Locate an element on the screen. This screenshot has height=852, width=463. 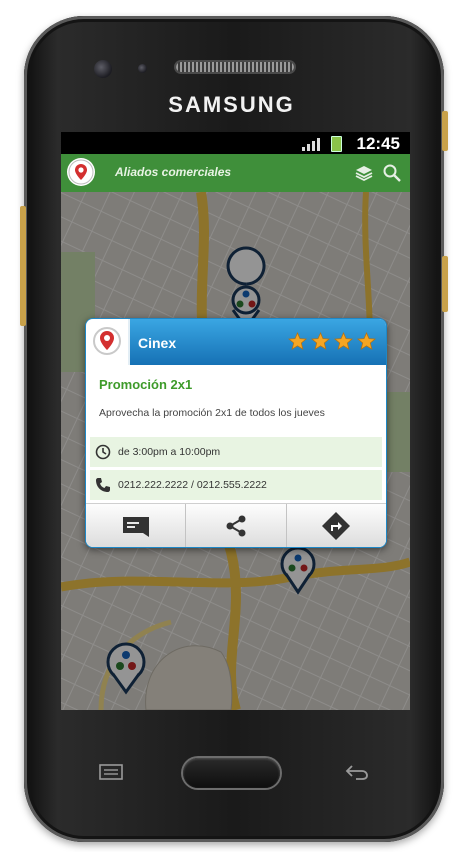
schedule-row: de 3:00pm a 10:00pm is located at coordinates (236, 452).